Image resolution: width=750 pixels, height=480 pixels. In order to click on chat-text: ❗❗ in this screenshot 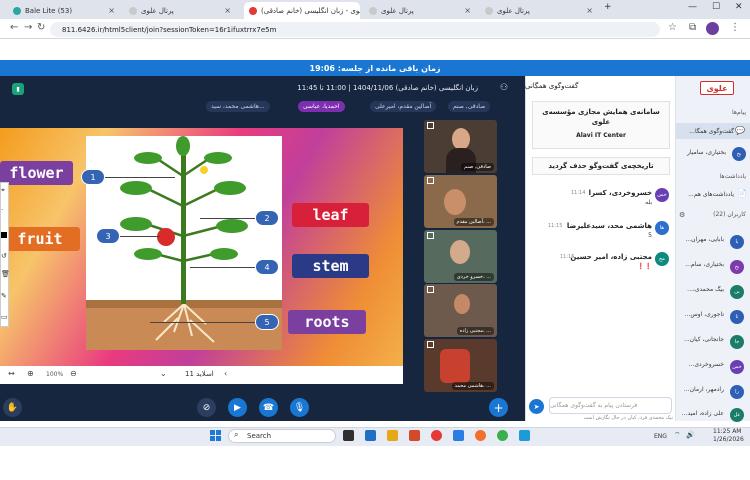, I will do `click(644, 266)`.